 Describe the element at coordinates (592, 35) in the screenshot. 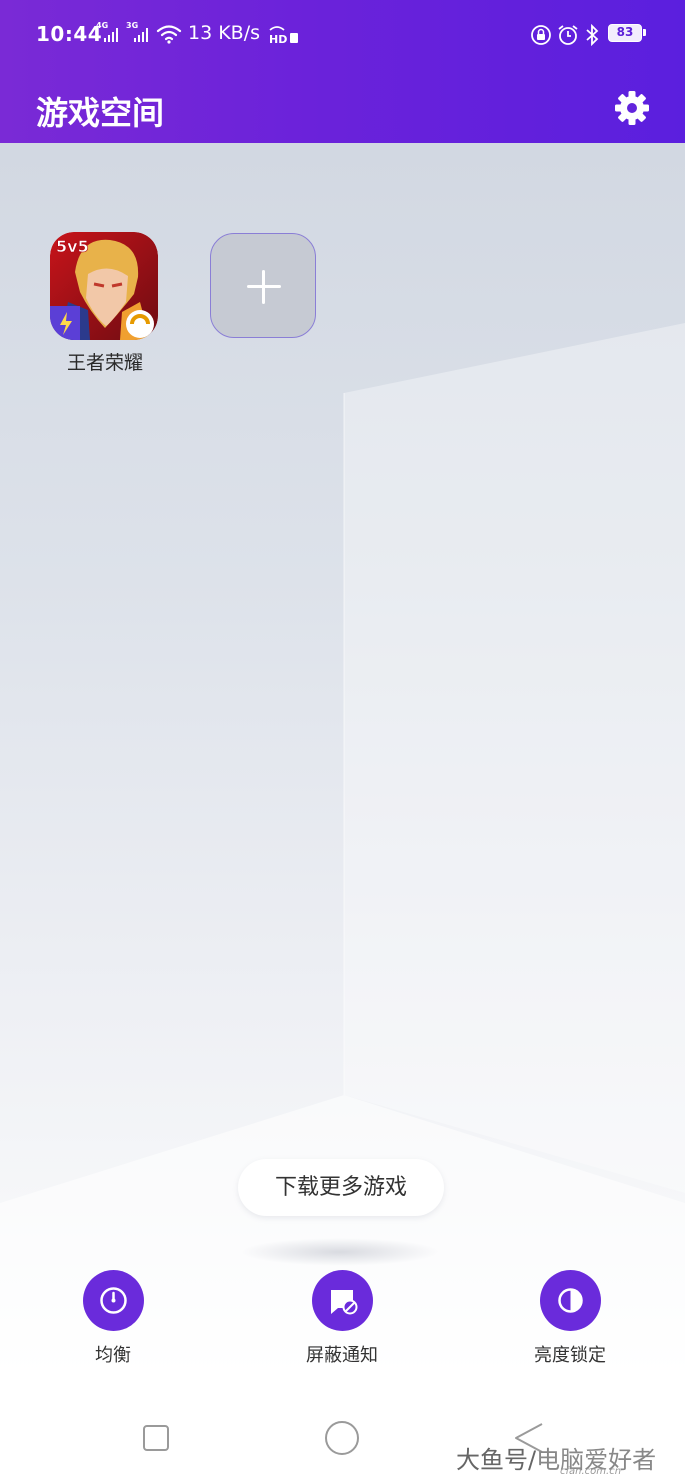

I see `bluetooth-icon` at that location.